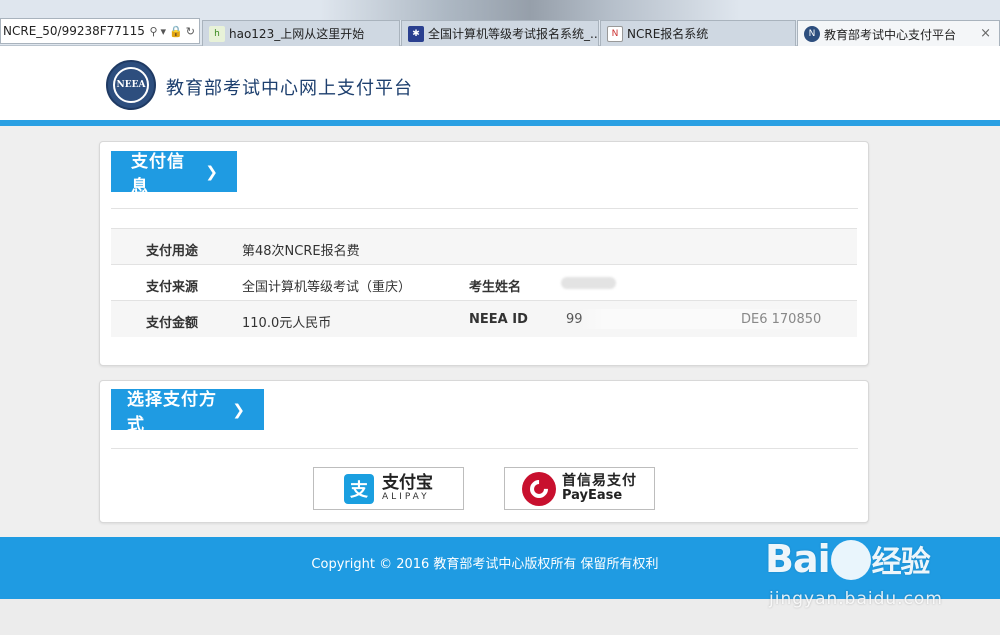 This screenshot has width=1000, height=635. I want to click on watermark-logo: Bai 经验, so click(848, 559).